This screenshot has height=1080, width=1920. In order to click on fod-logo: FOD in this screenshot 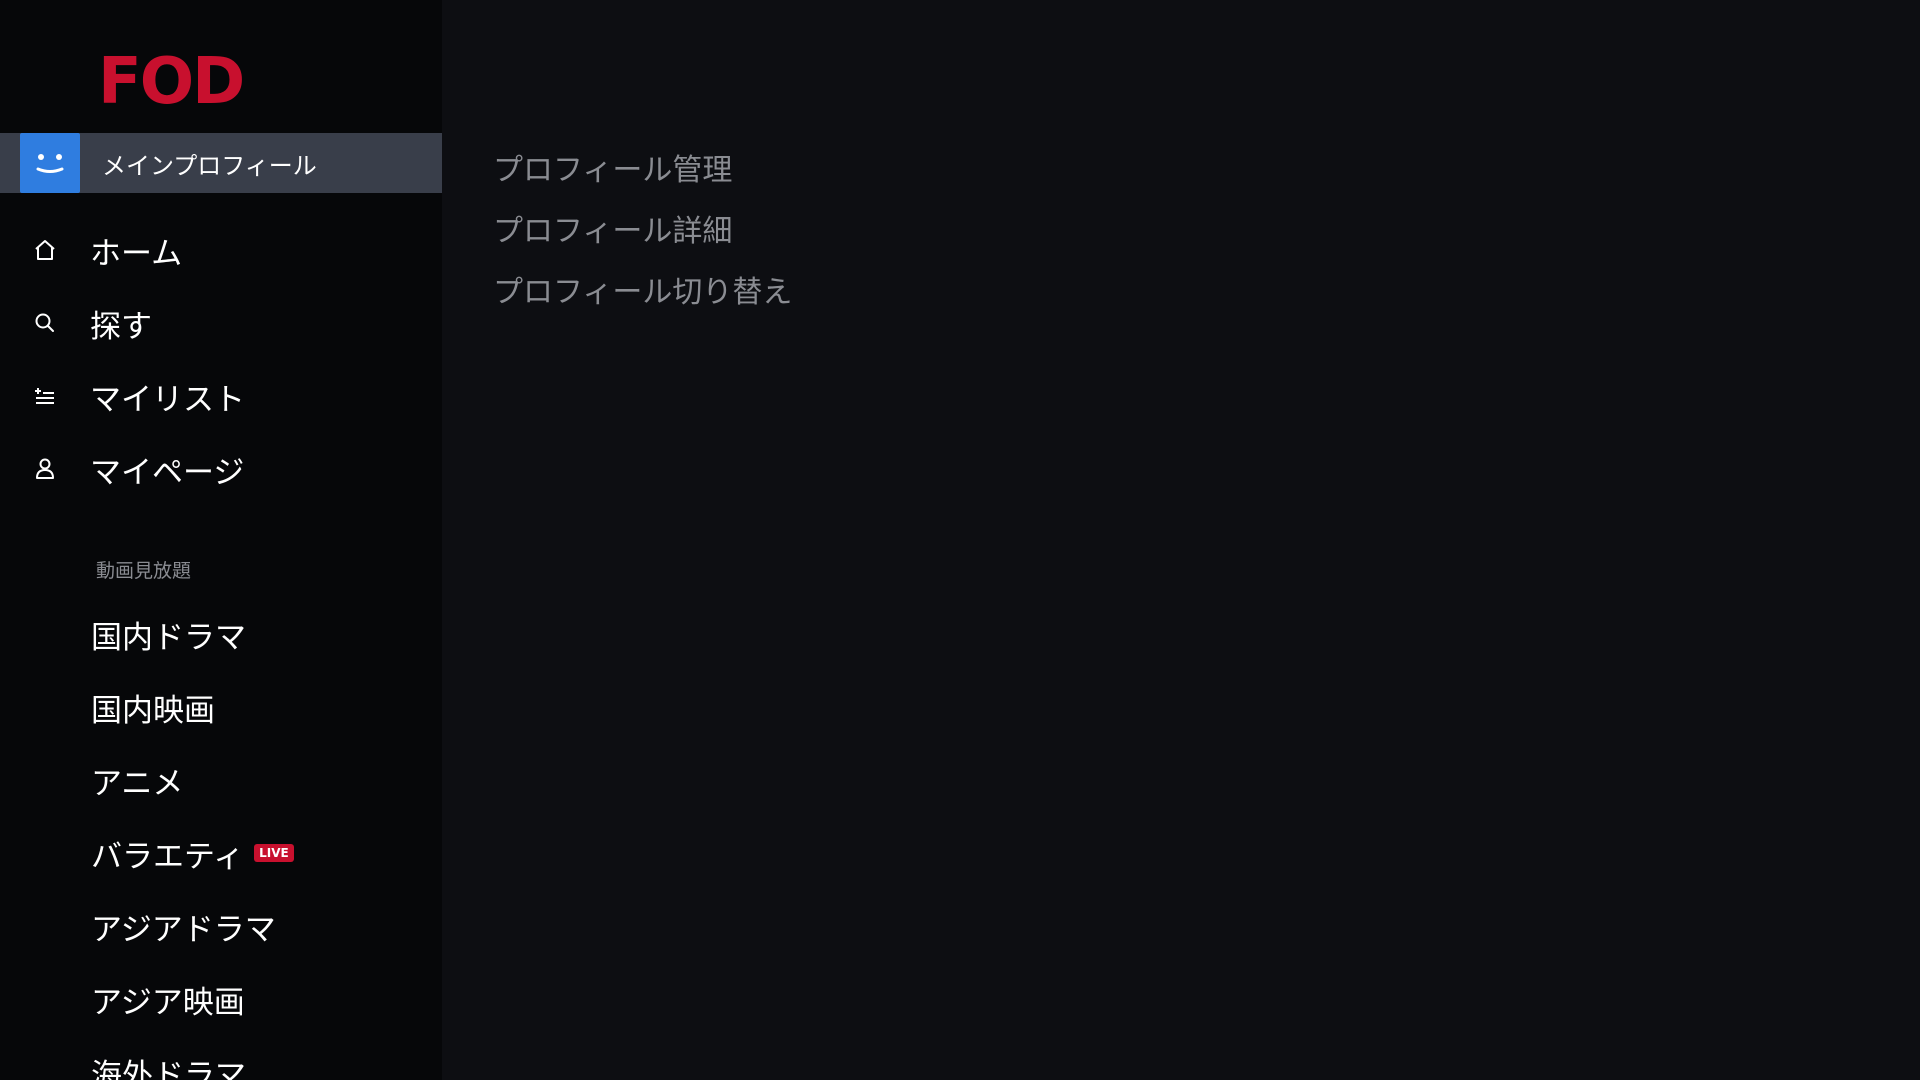, I will do `click(171, 82)`.